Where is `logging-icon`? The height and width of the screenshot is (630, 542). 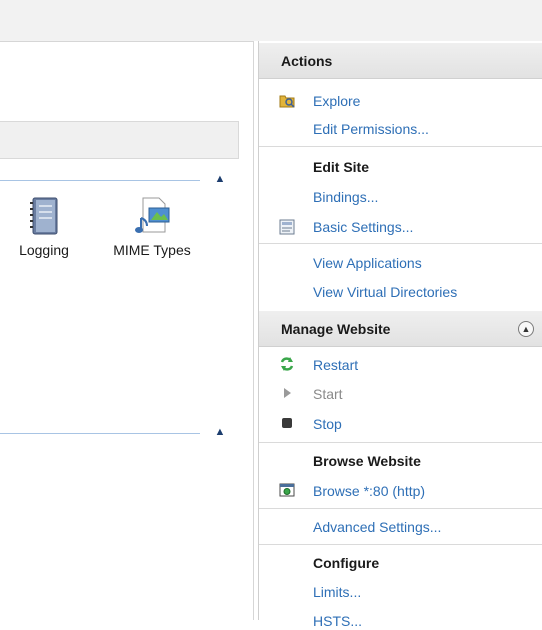 logging-icon is located at coordinates (44, 216).